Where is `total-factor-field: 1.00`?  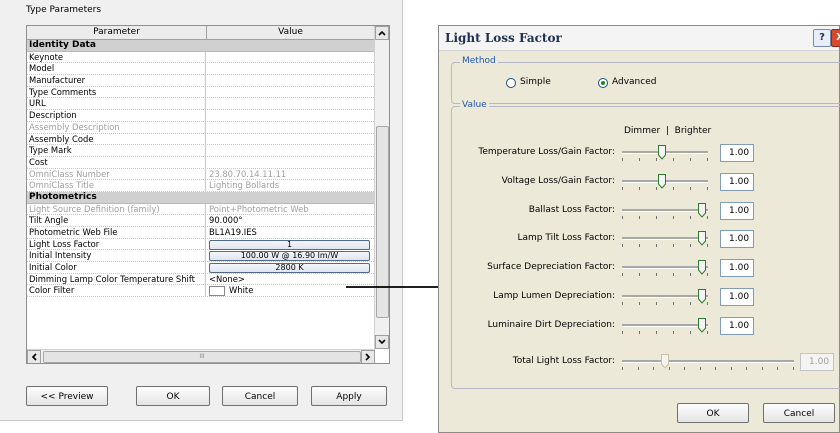 total-factor-field: 1.00 is located at coordinates (817, 362).